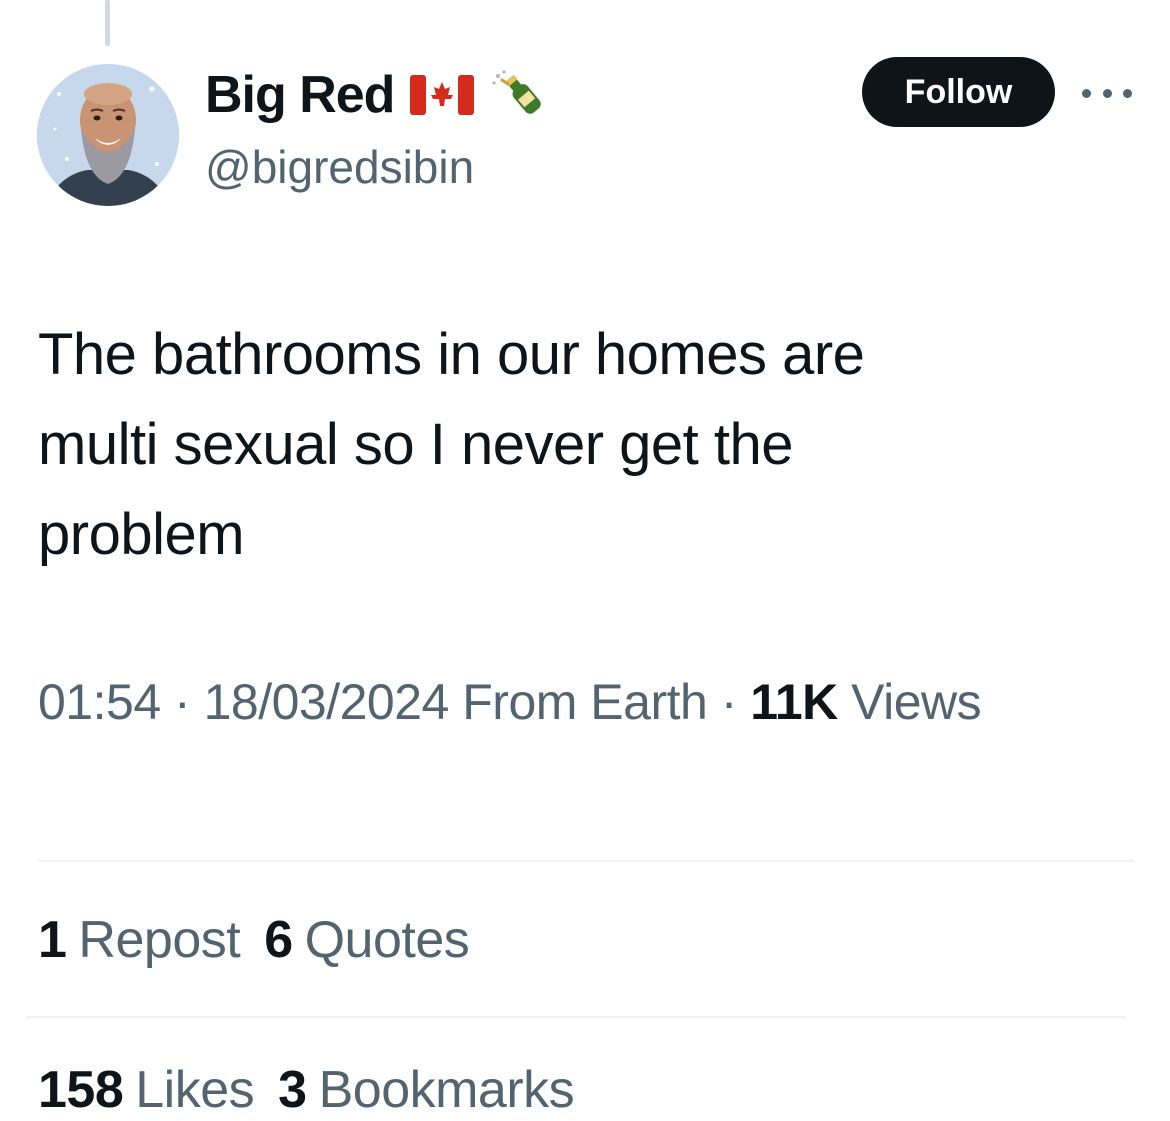 Image resolution: width=1170 pixels, height=1121 pixels. Describe the element at coordinates (442, 95) in the screenshot. I see `canada-flag-icon` at that location.